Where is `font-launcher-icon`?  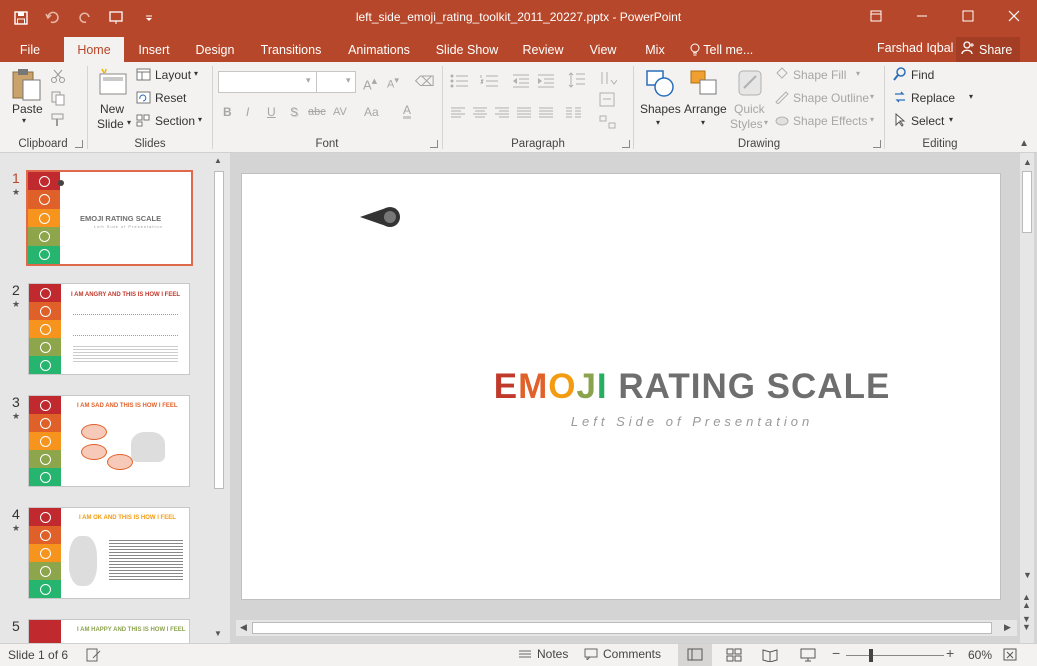
font-launcher-icon is located at coordinates (434, 144).